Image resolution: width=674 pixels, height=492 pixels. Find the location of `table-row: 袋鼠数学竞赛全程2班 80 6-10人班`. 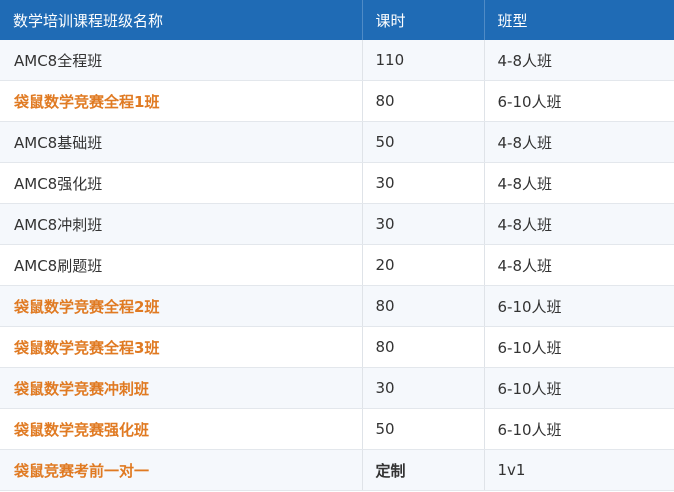

table-row: 袋鼠数学竞赛全程2班 80 6-10人班 is located at coordinates (337, 306).